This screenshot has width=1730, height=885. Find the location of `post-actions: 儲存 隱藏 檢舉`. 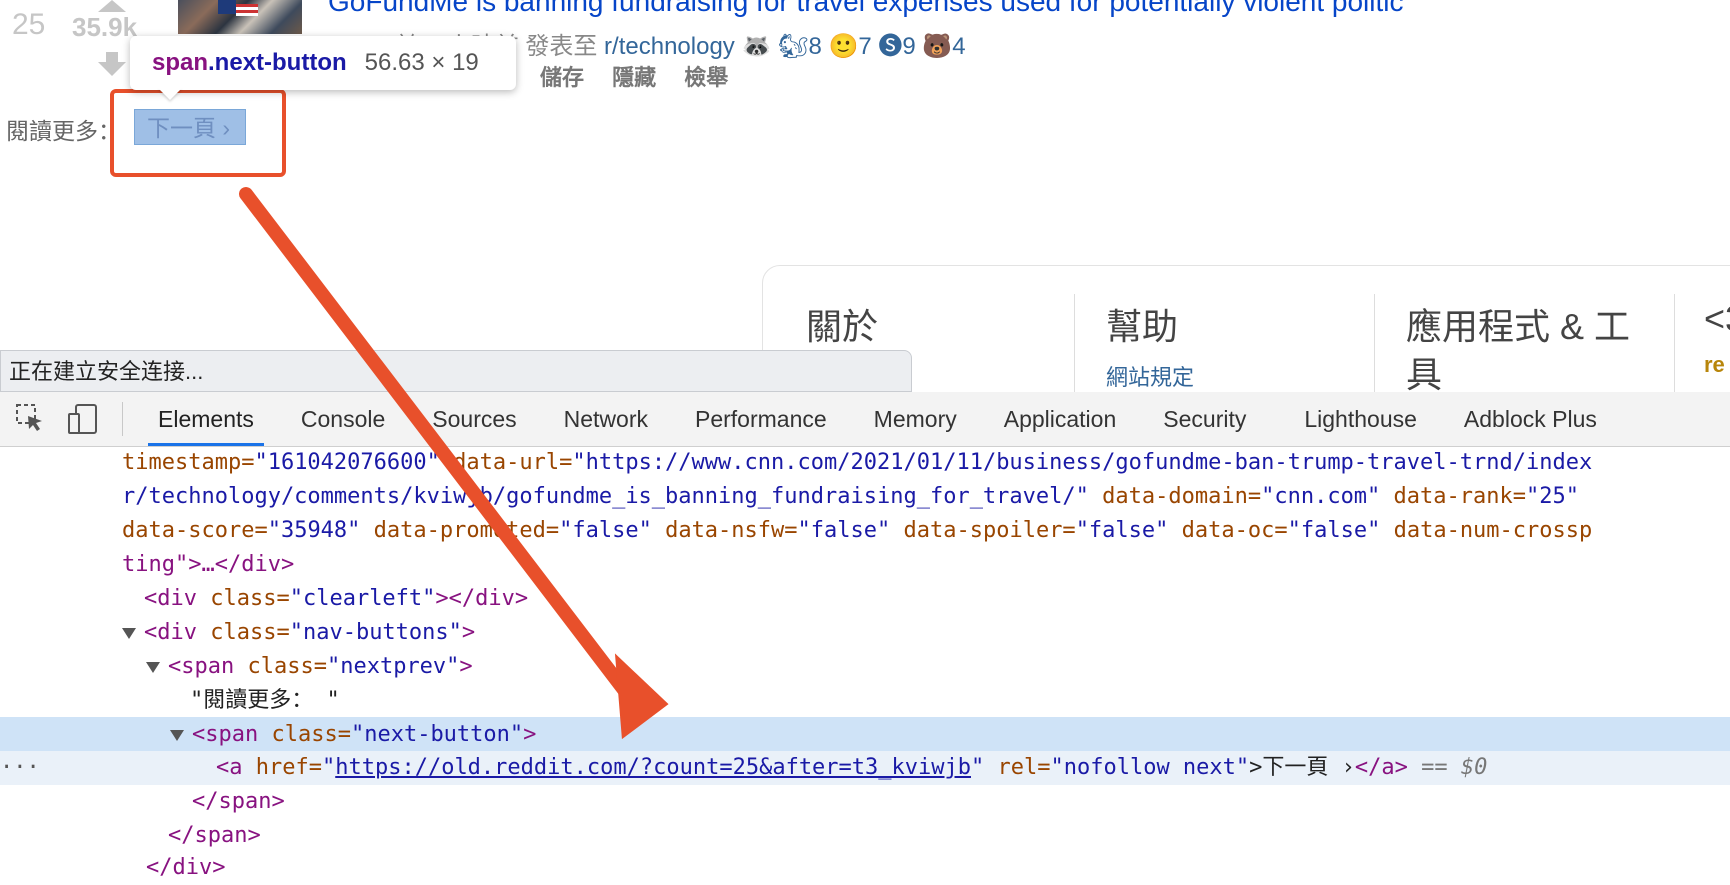

post-actions: 儲存 隱藏 檢舉 is located at coordinates (645, 76).